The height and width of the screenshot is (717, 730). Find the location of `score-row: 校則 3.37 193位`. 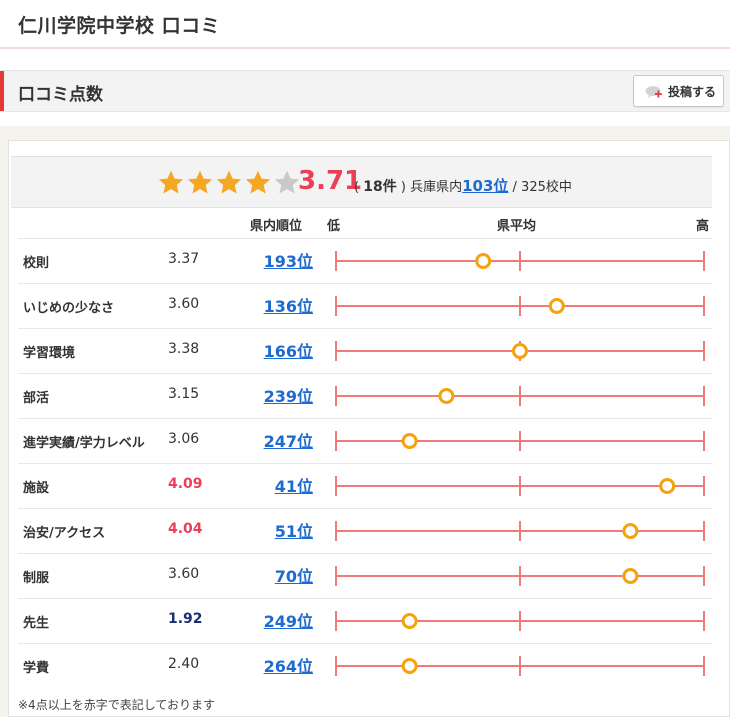

score-row: 校則 3.37 193位 is located at coordinates (365, 260).